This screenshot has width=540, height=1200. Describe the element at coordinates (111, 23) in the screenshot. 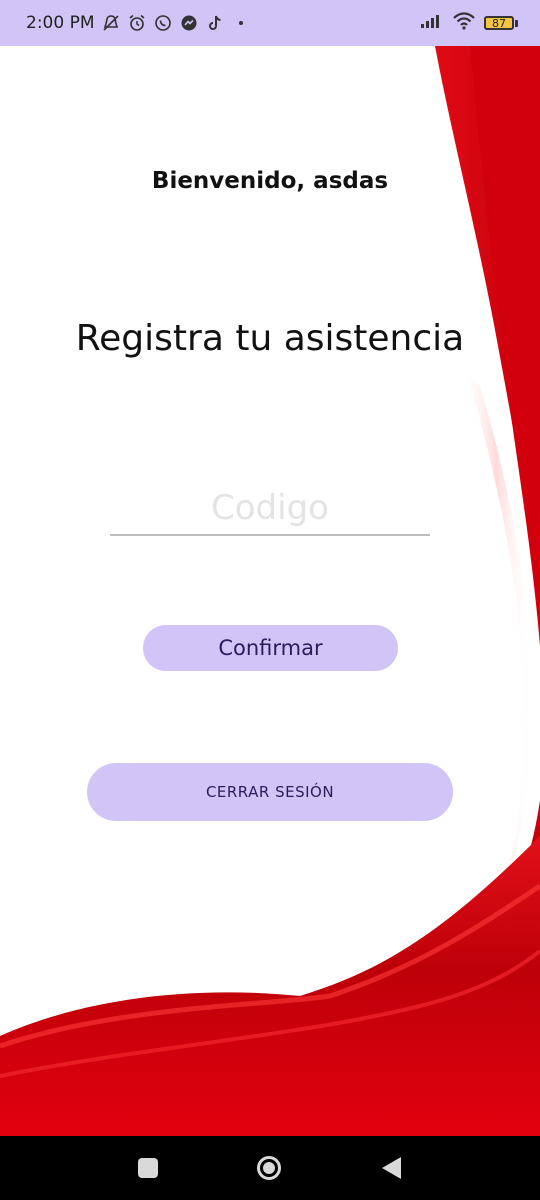

I see `notifications-off-icon` at that location.